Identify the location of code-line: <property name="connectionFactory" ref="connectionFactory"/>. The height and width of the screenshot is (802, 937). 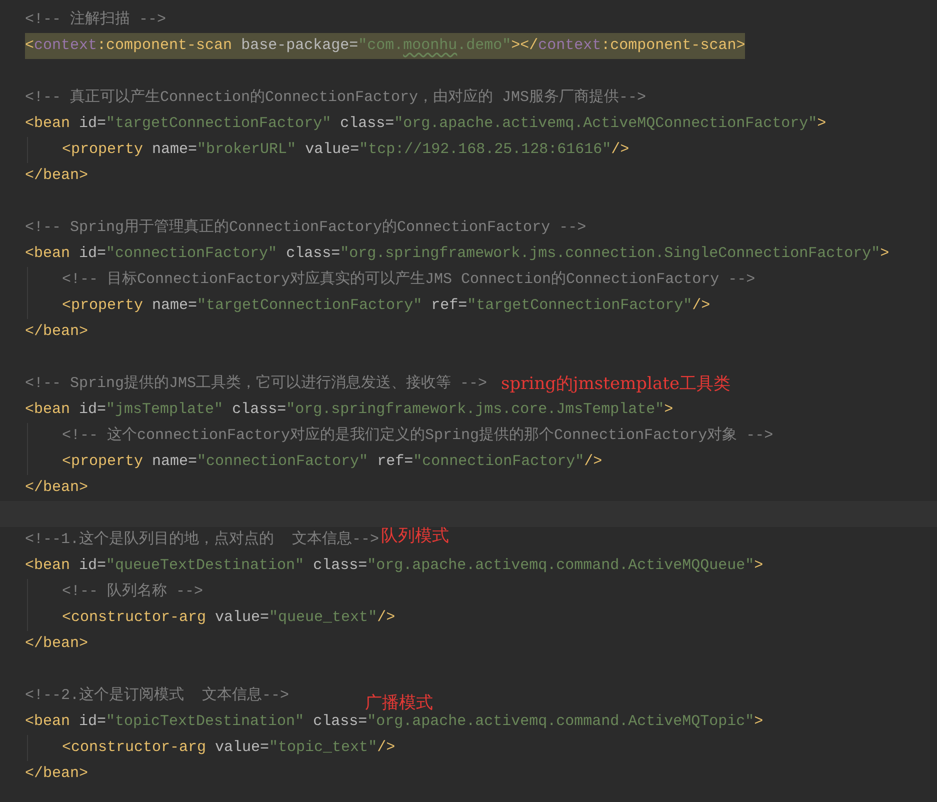
(332, 462).